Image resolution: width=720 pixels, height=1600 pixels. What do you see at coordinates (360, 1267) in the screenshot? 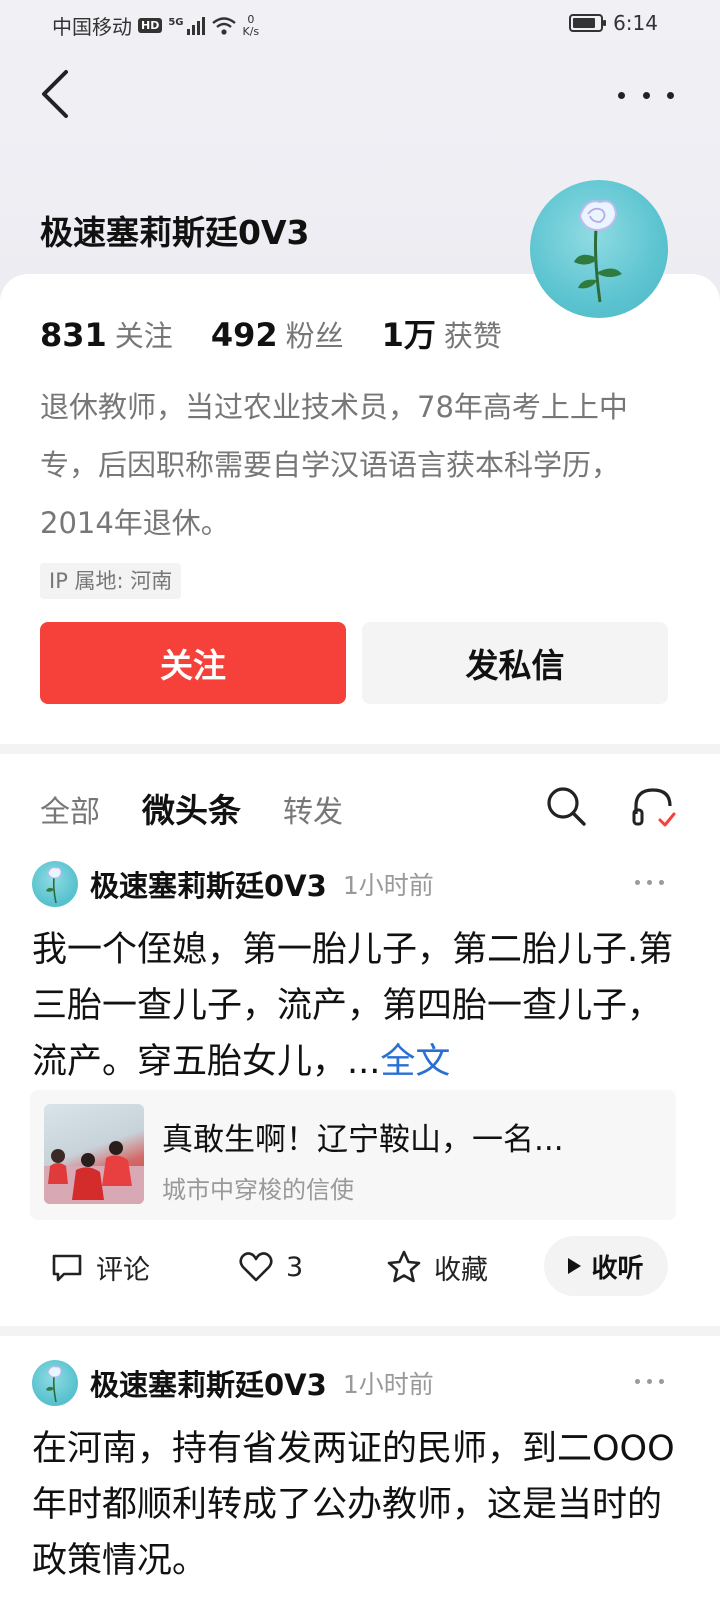
I see `post-actions: 评论 3 收藏 收听` at bounding box center [360, 1267].